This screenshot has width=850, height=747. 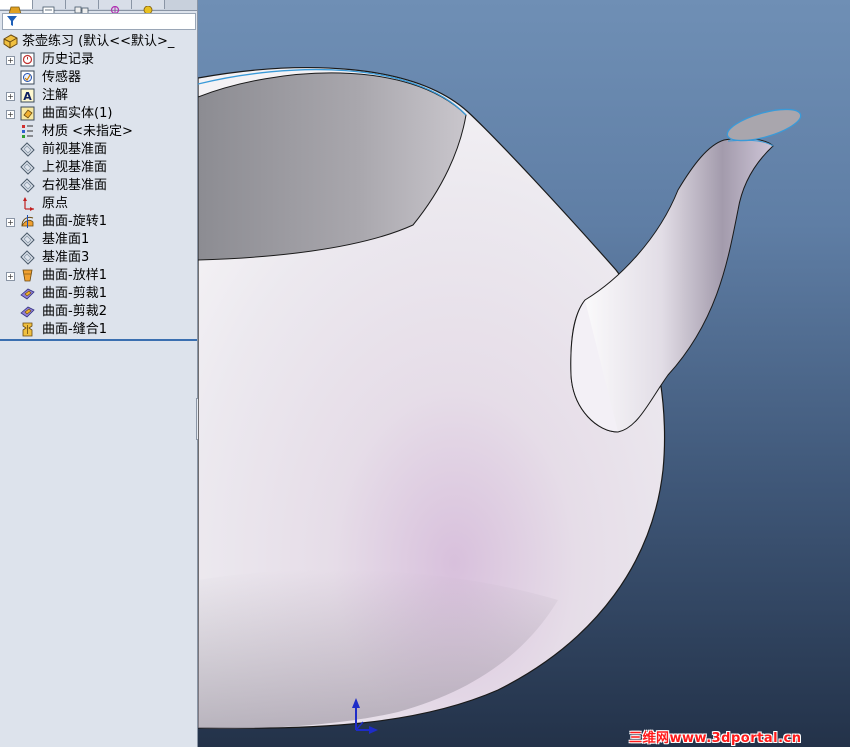 I want to click on tree-item-label: 曲面-缝合1, so click(x=74, y=329).